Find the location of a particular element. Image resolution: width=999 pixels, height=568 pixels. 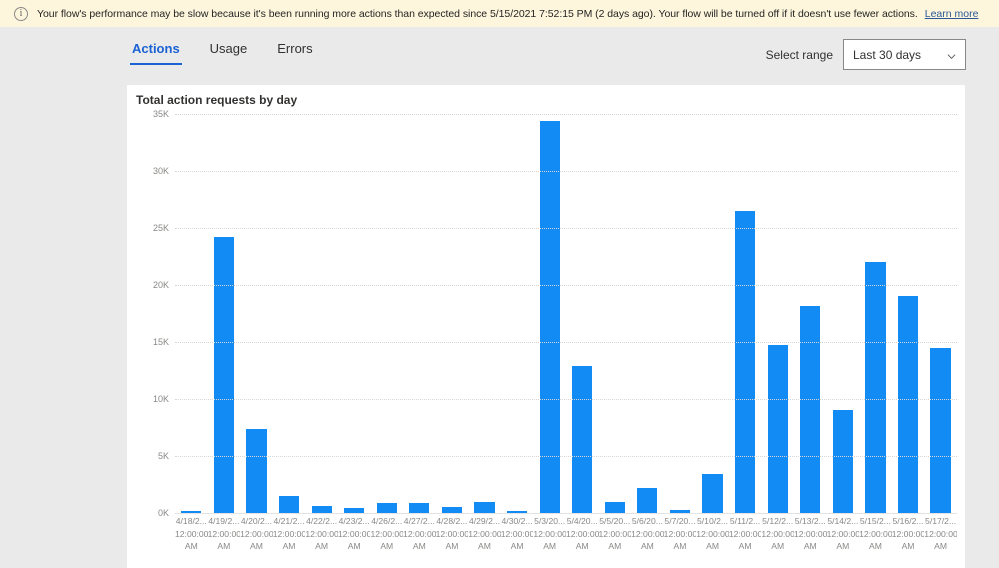

y-axis-tick-label: 30K is located at coordinates (160, 171).